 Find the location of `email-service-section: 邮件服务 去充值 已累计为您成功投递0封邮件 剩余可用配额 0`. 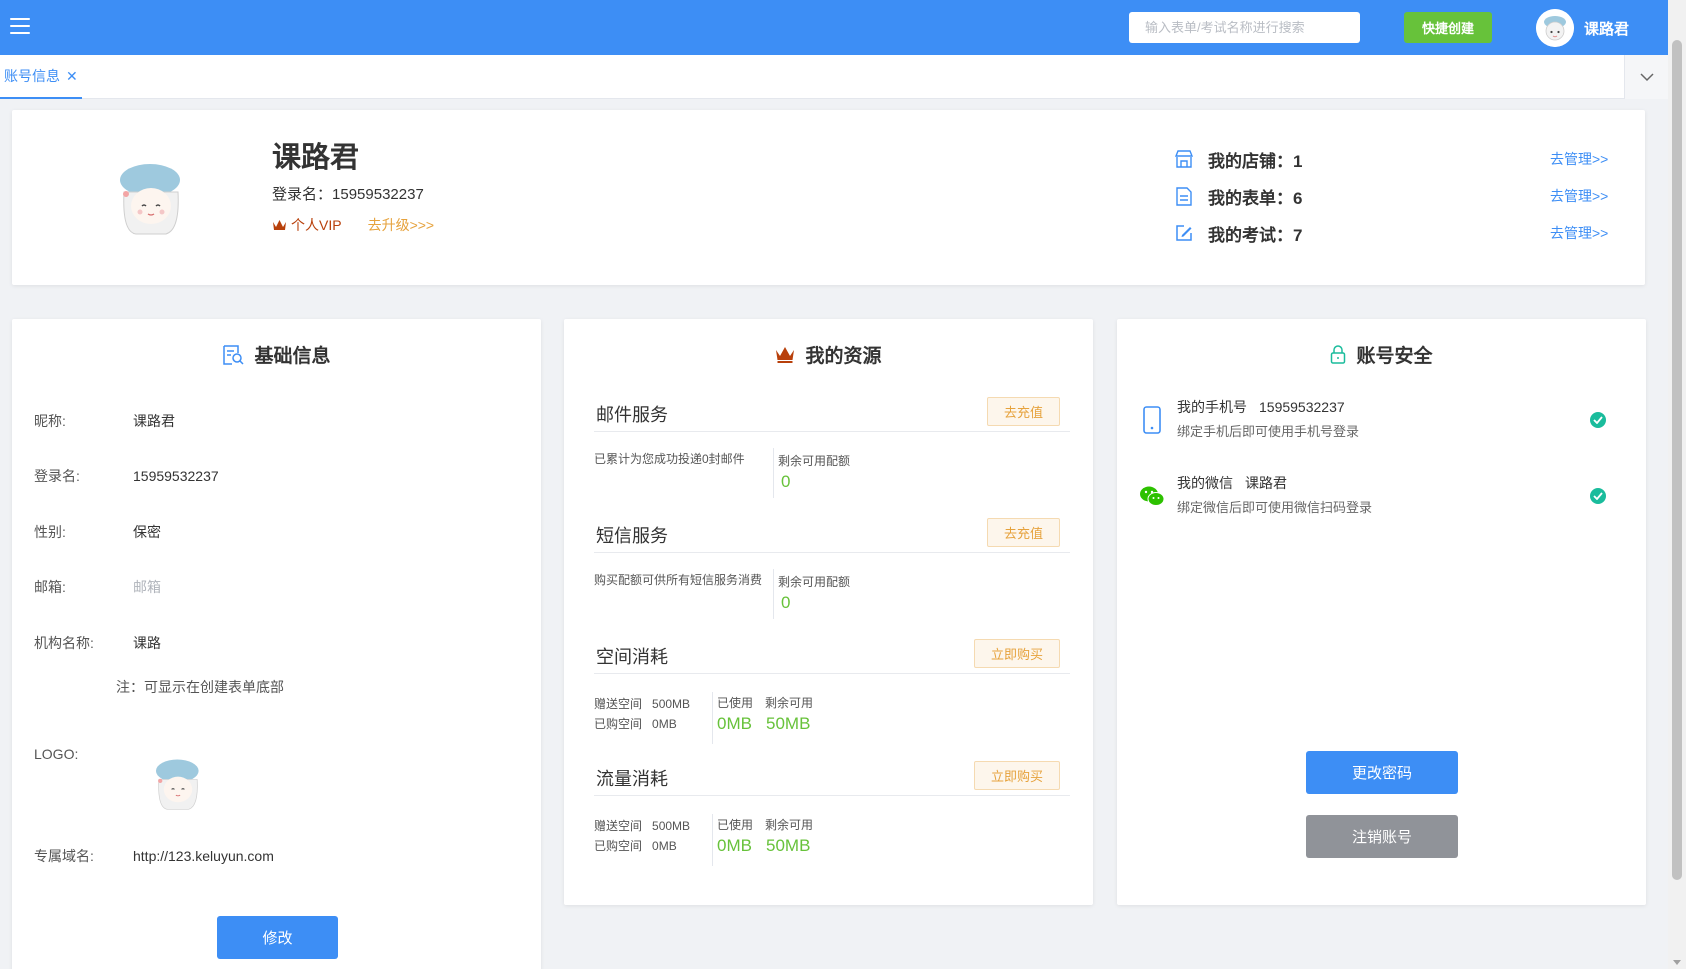

email-service-section: 邮件服务 去充值 已累计为您成功投递0封邮件 剩余可用配额 0 is located at coordinates (832, 450).